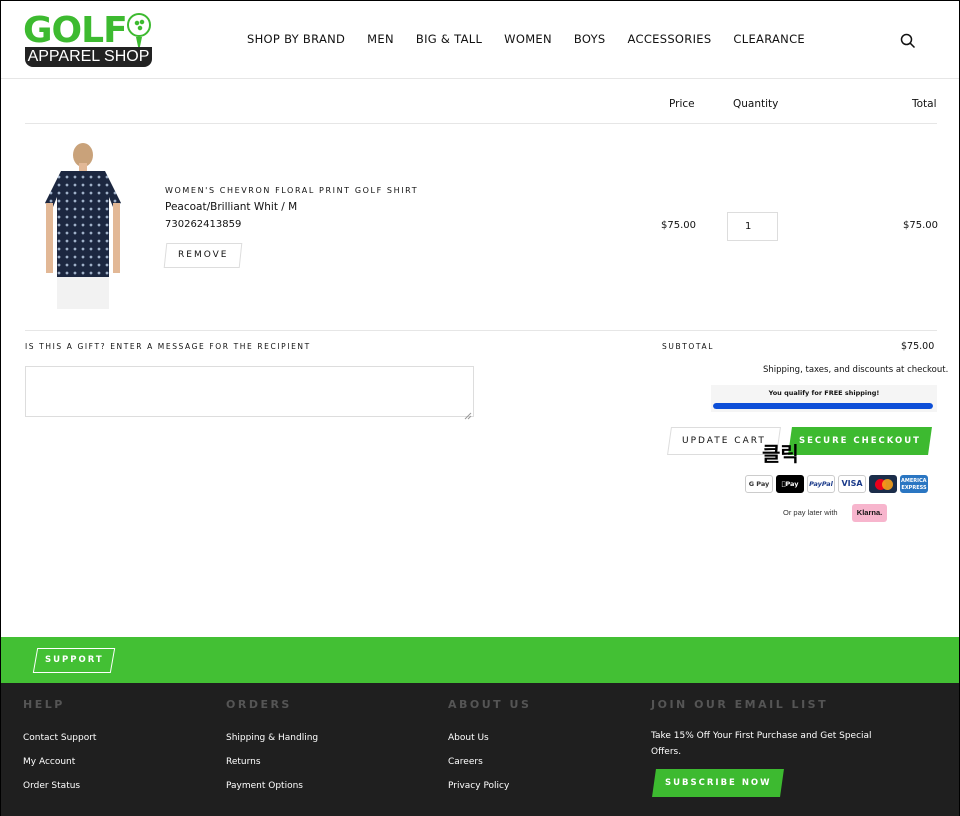 Image resolution: width=960 pixels, height=816 pixels. What do you see at coordinates (869, 513) in the screenshot?
I see `klarna-icon: Klarna.` at bounding box center [869, 513].